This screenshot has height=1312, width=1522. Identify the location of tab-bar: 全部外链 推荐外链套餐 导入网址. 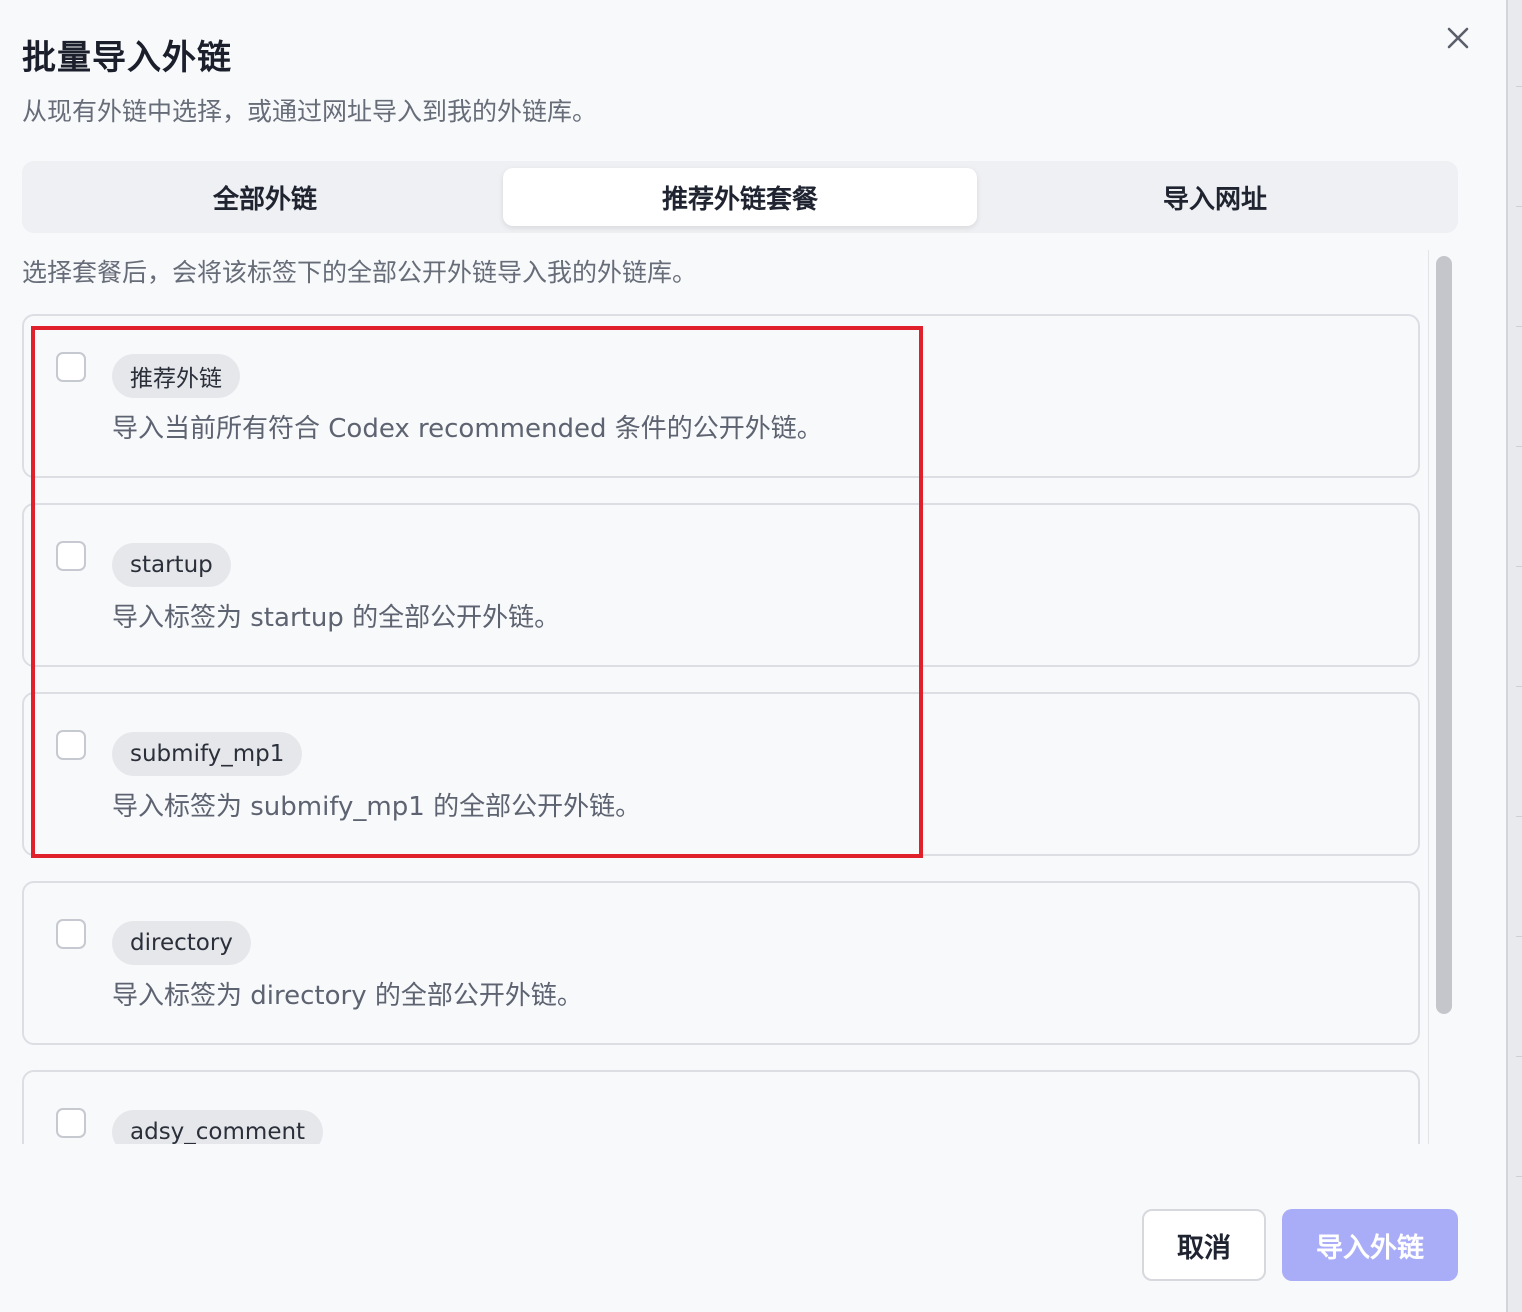
(740, 197).